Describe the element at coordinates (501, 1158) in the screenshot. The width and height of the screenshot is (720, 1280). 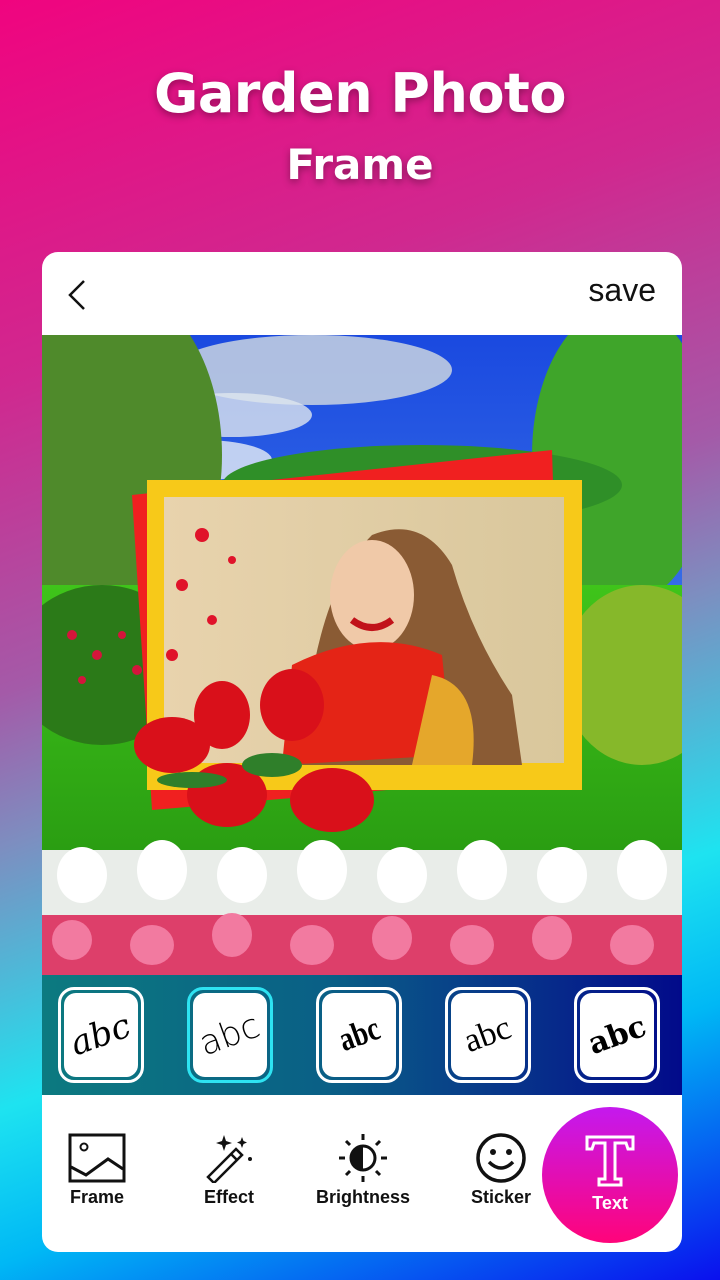
I see `smiley-icon` at that location.